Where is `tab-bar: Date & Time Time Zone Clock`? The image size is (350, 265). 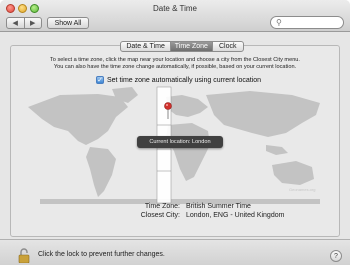 tab-bar: Date & Time Time Zone Clock is located at coordinates (182, 46).